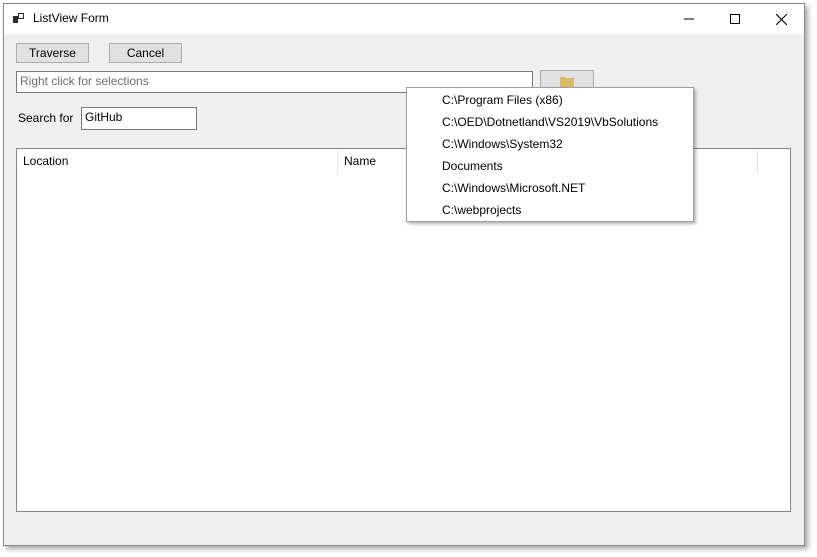 The width and height of the screenshot is (817, 557). I want to click on minimize-icon, so click(689, 19).